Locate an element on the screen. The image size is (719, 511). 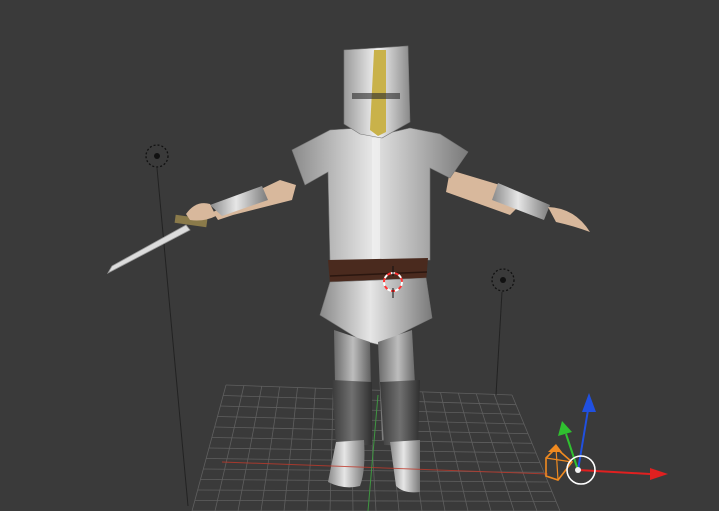
gizmo-x-axis is located at coordinates (614, 472).